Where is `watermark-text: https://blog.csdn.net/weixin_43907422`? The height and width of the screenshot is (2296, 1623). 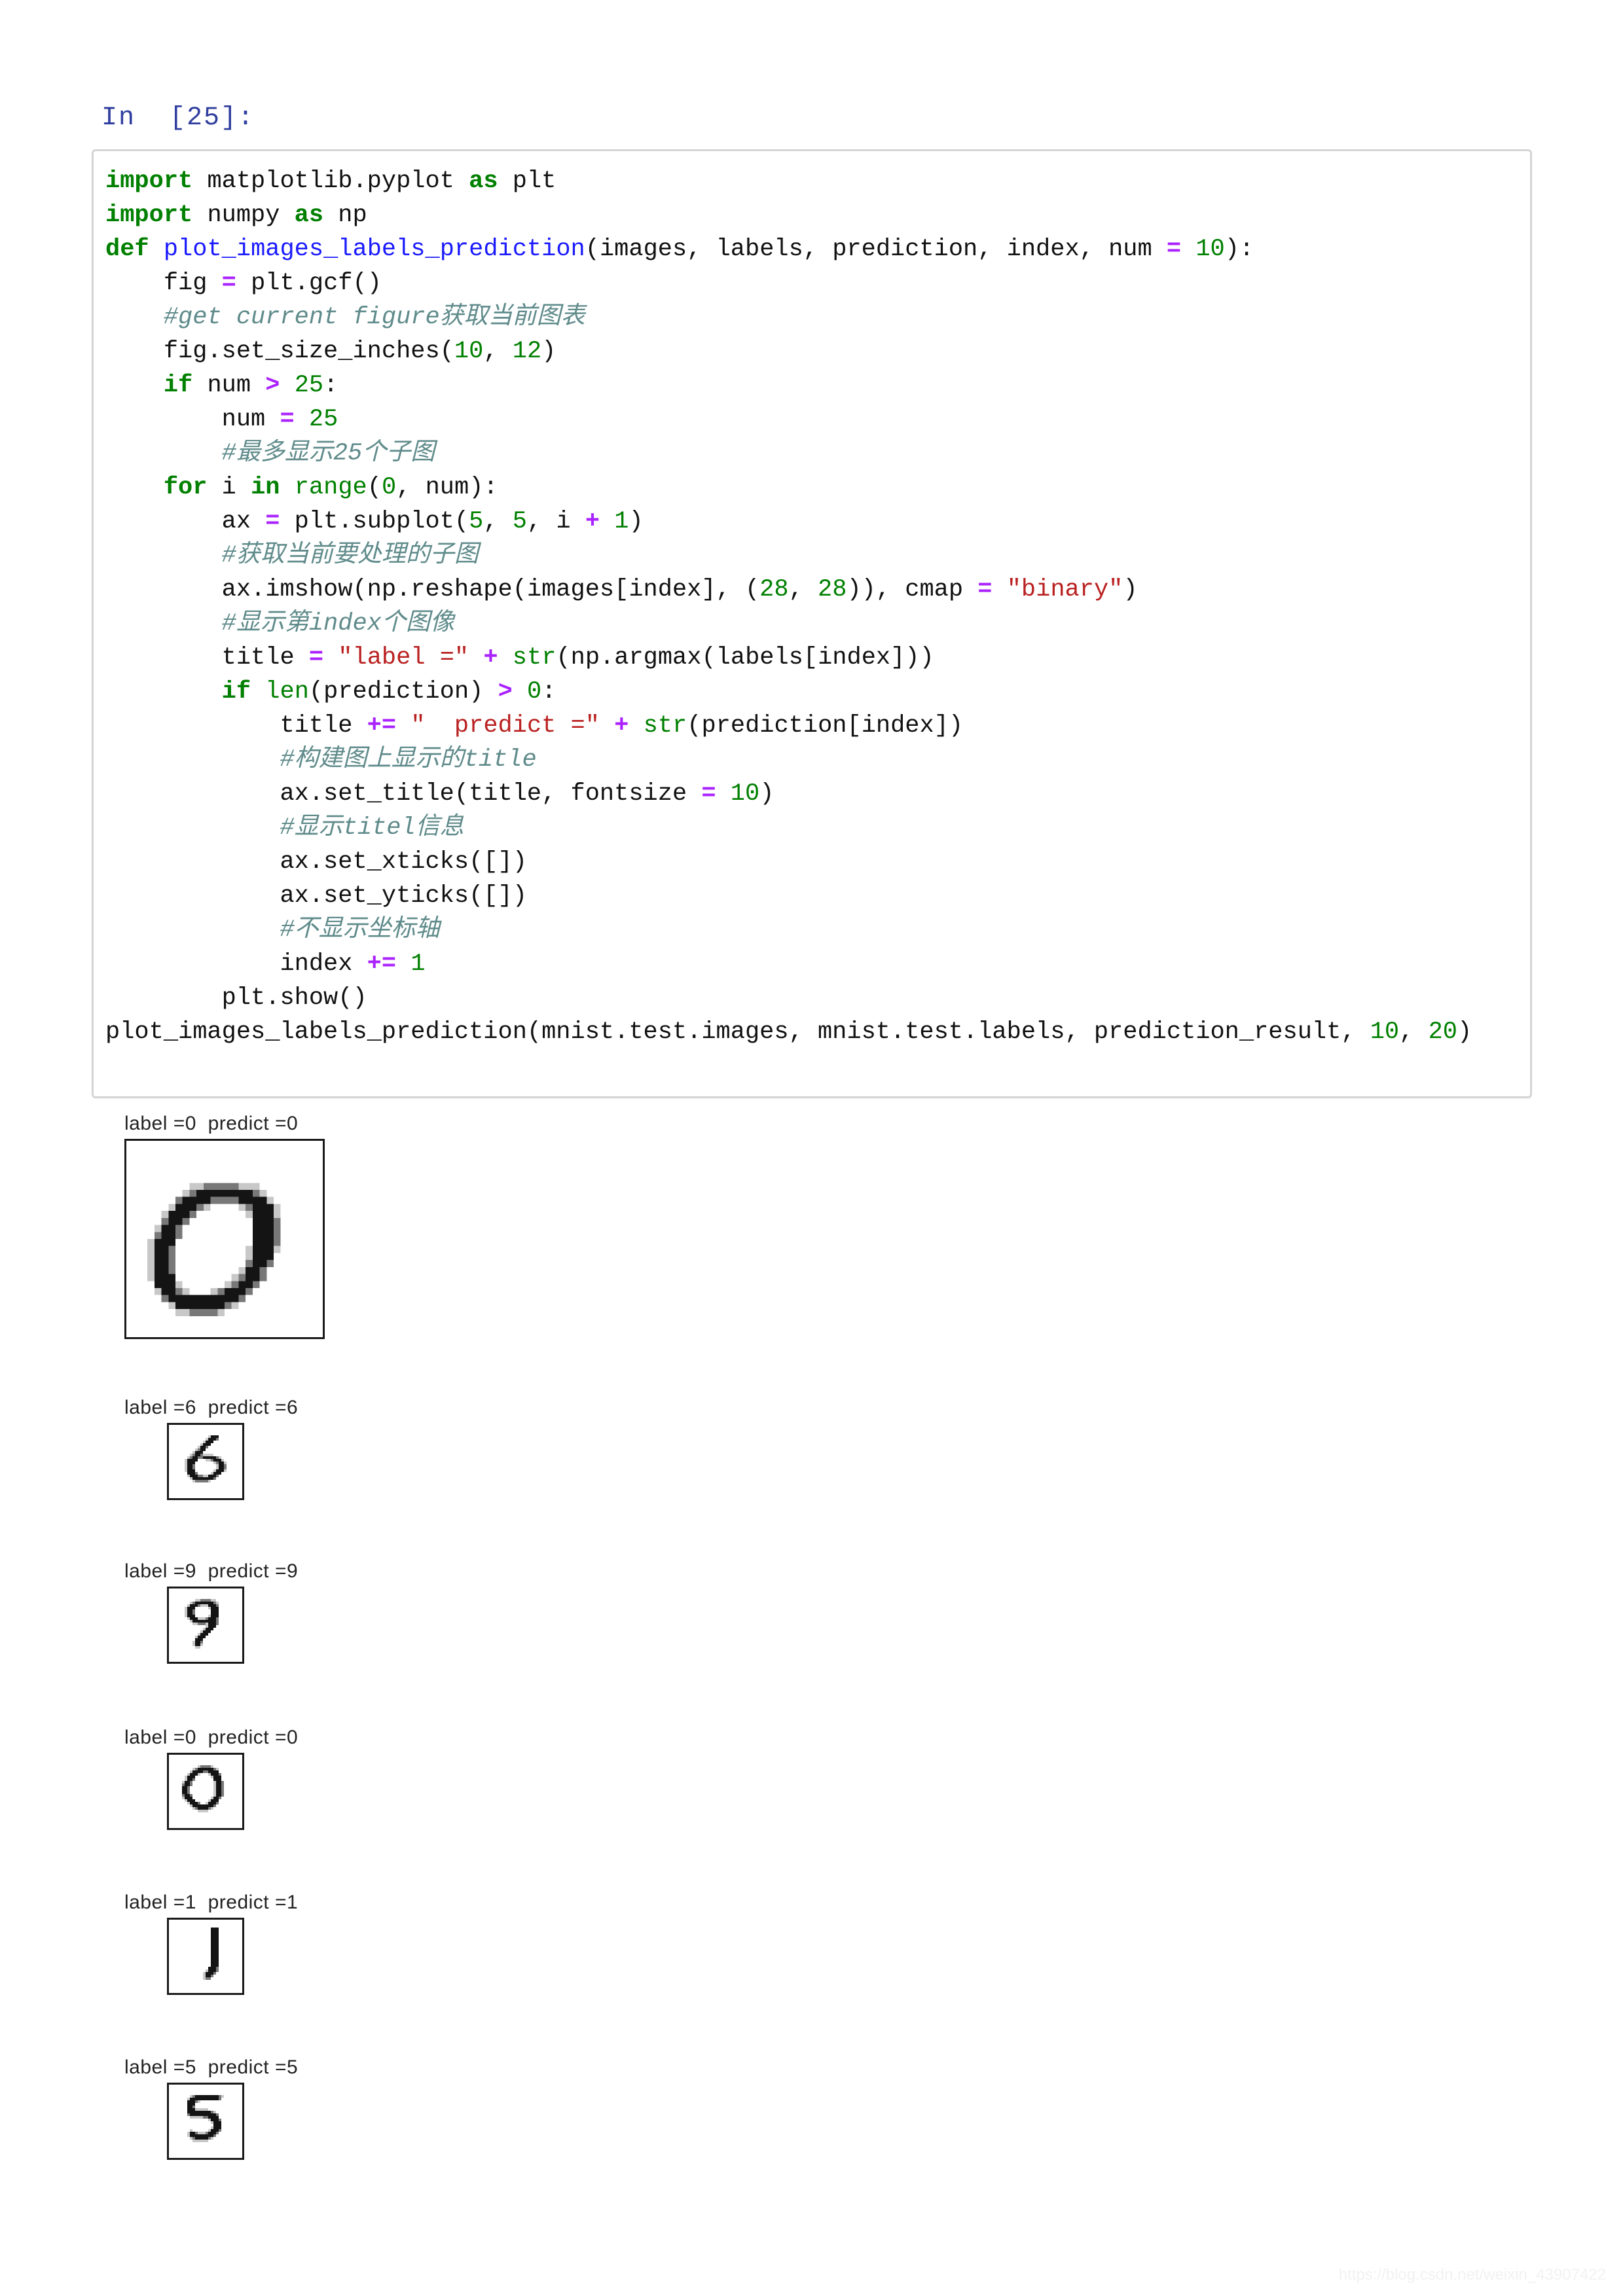
watermark-text: https://blog.csdn.net/weixin_43907422 is located at coordinates (1472, 2275).